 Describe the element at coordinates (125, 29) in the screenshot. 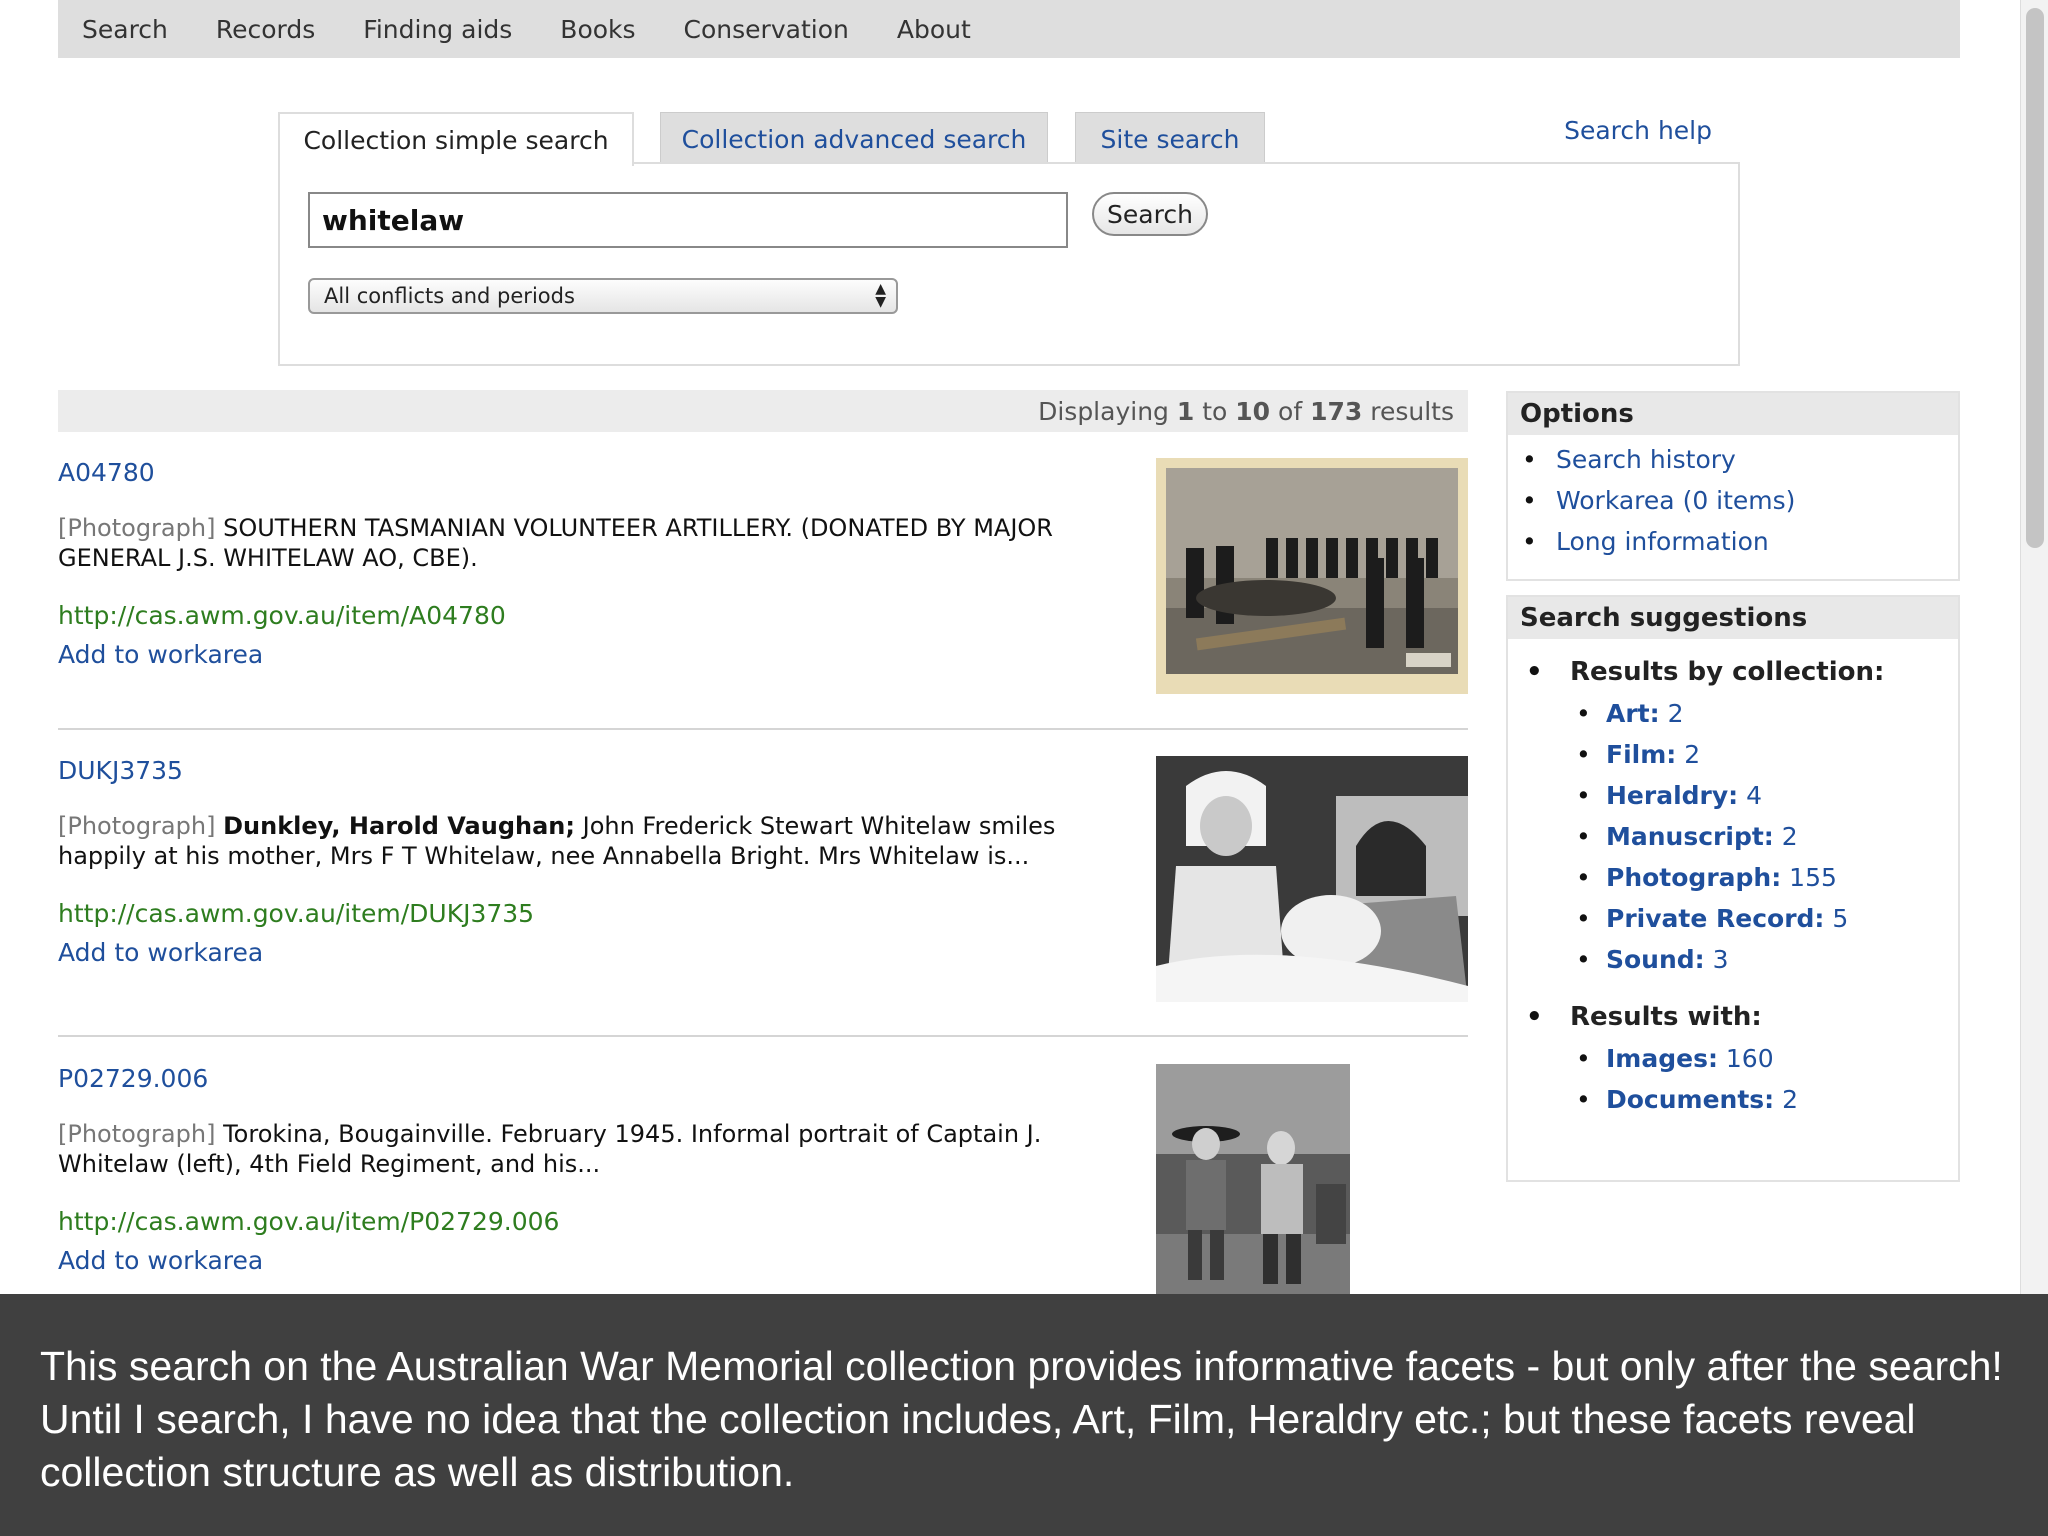

I see `nav-search: Search` at that location.